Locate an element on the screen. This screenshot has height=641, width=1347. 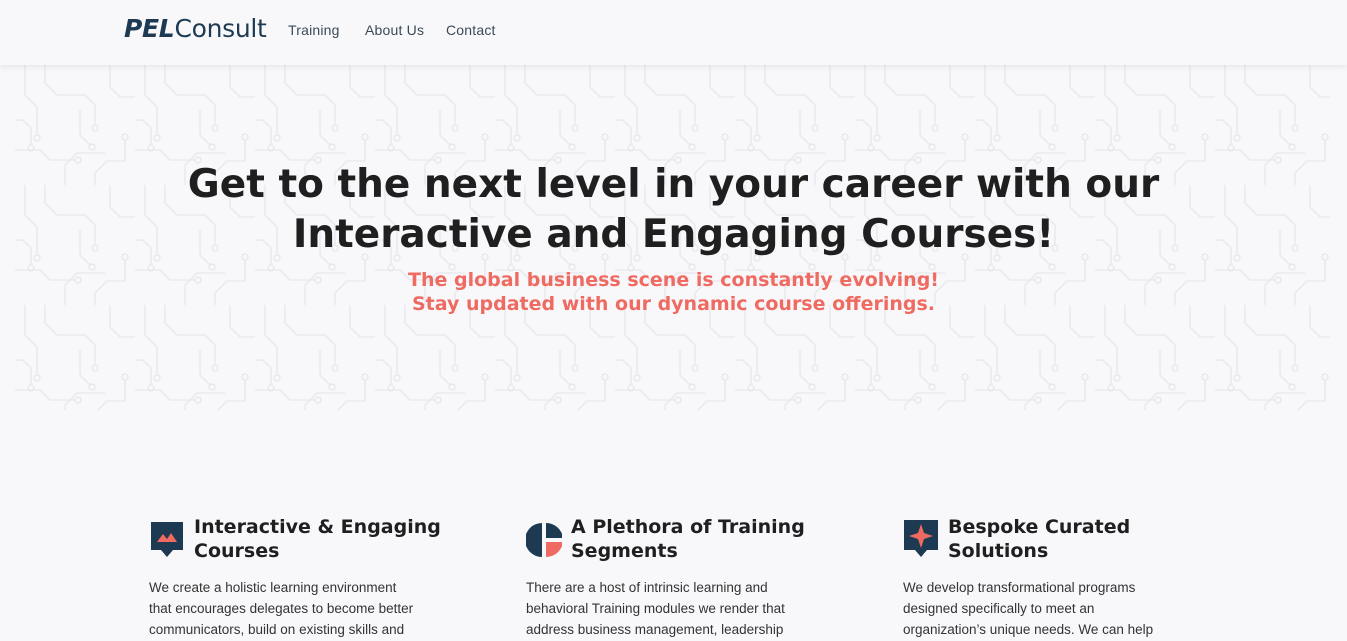
nav-link-contact: Contact is located at coordinates (471, 30).